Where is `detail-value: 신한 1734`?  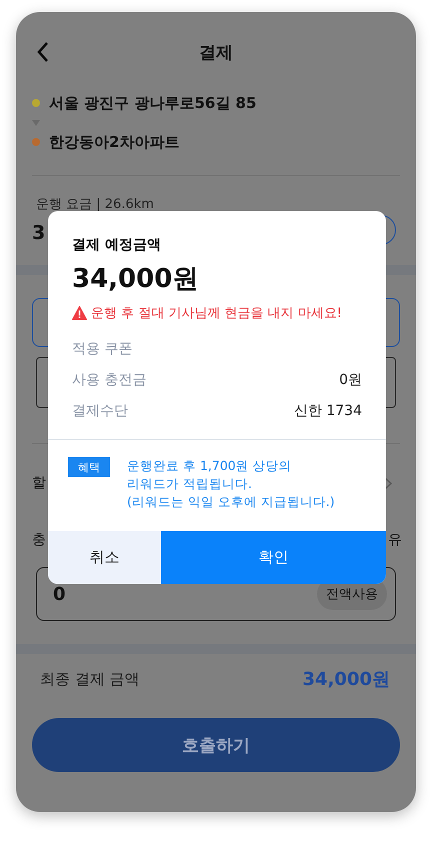 detail-value: 신한 1734 is located at coordinates (328, 411).